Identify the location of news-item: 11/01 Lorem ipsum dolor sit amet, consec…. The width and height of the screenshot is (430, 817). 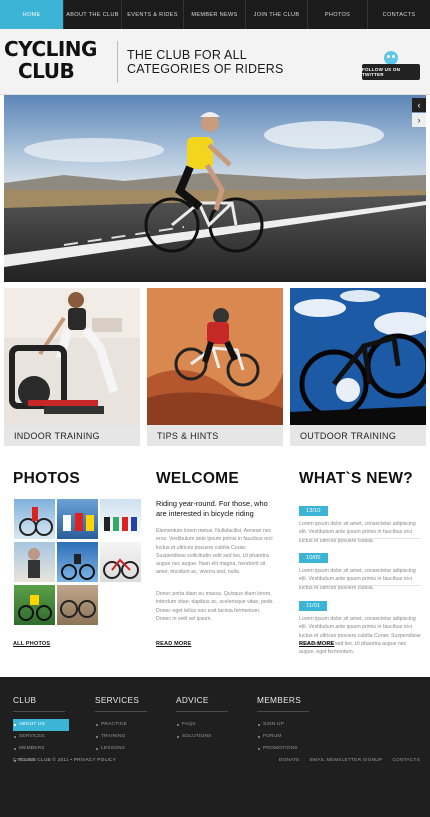
(360, 625).